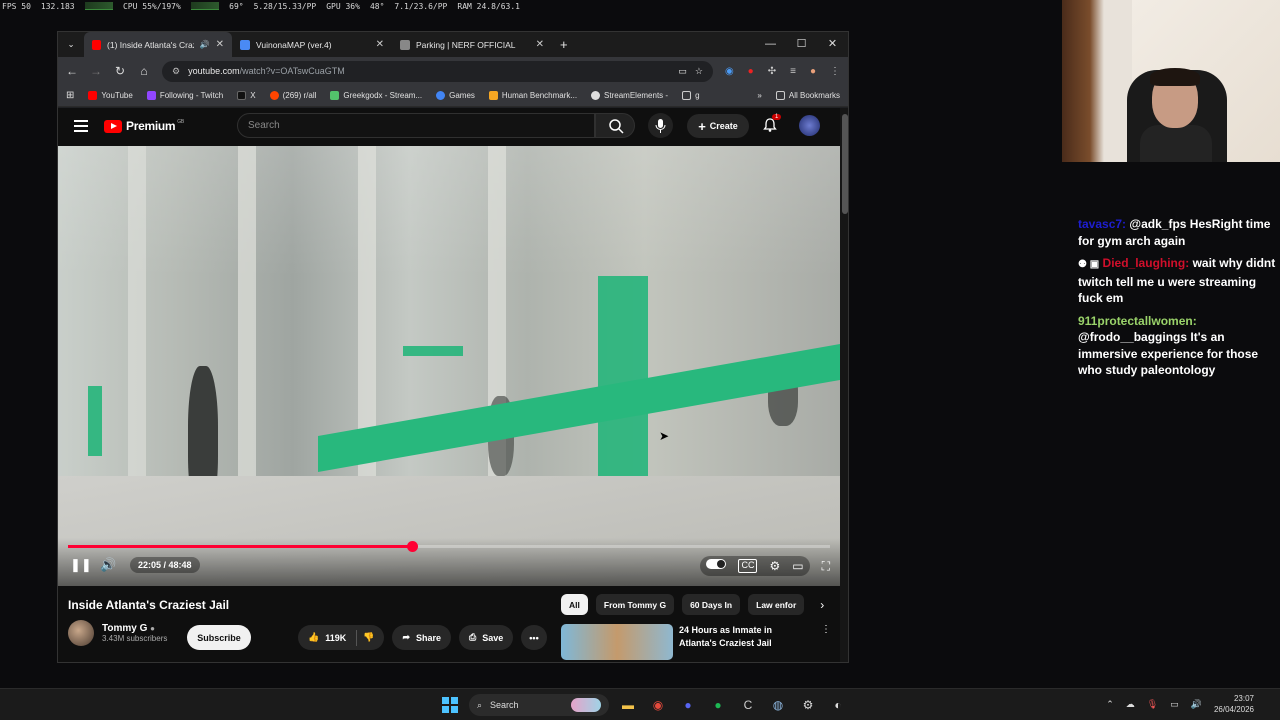  What do you see at coordinates (615, 125) in the screenshot?
I see `search-button` at bounding box center [615, 125].